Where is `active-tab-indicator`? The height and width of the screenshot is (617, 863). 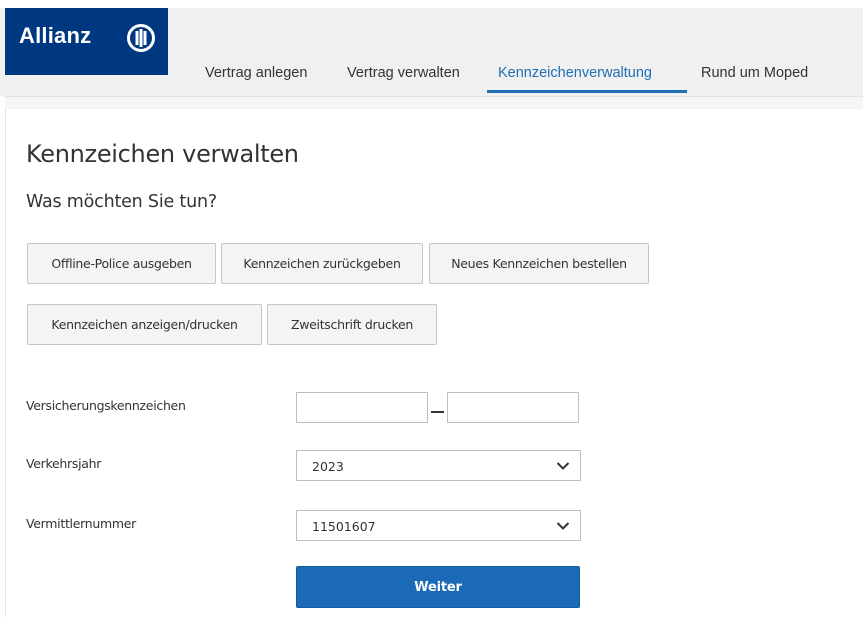
active-tab-indicator is located at coordinates (587, 91).